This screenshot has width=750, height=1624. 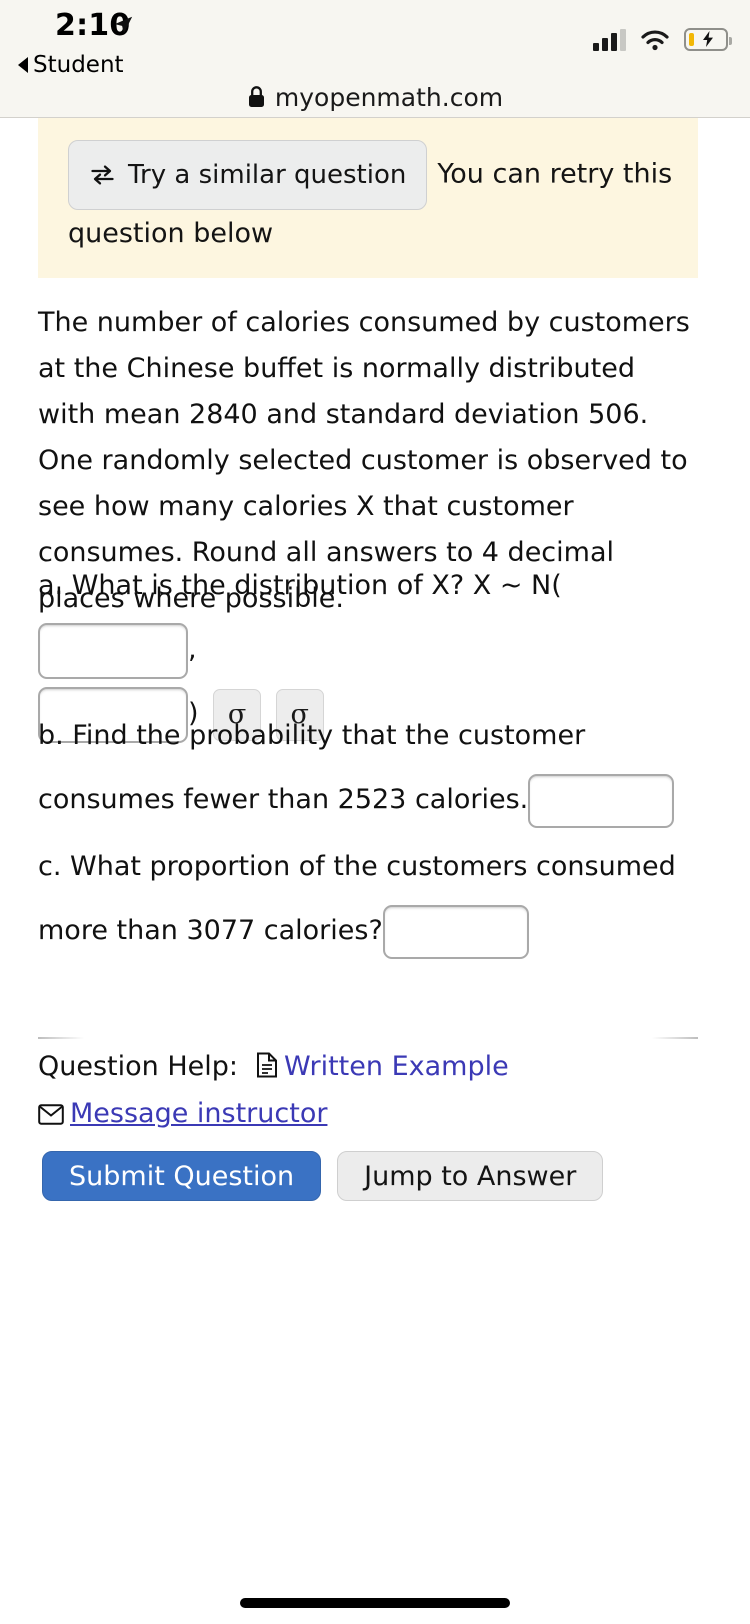 I want to click on written-example-link: Written Example, so click(x=382, y=1066).